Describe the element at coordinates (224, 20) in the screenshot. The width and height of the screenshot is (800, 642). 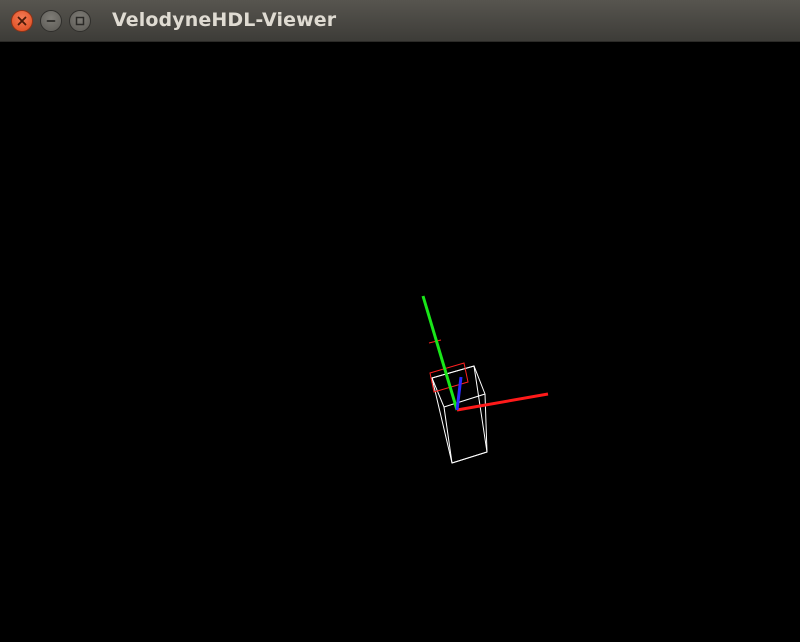
I see `window-title: VelodyneHDL-Viewer` at that location.